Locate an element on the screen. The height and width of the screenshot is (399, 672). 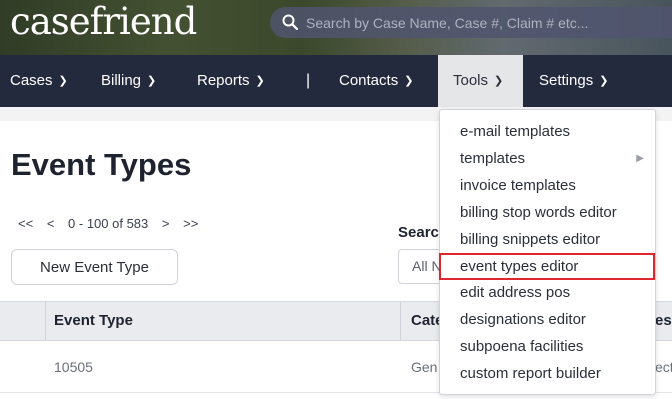
nav-settings: Settings ❯ is located at coordinates (573, 81).